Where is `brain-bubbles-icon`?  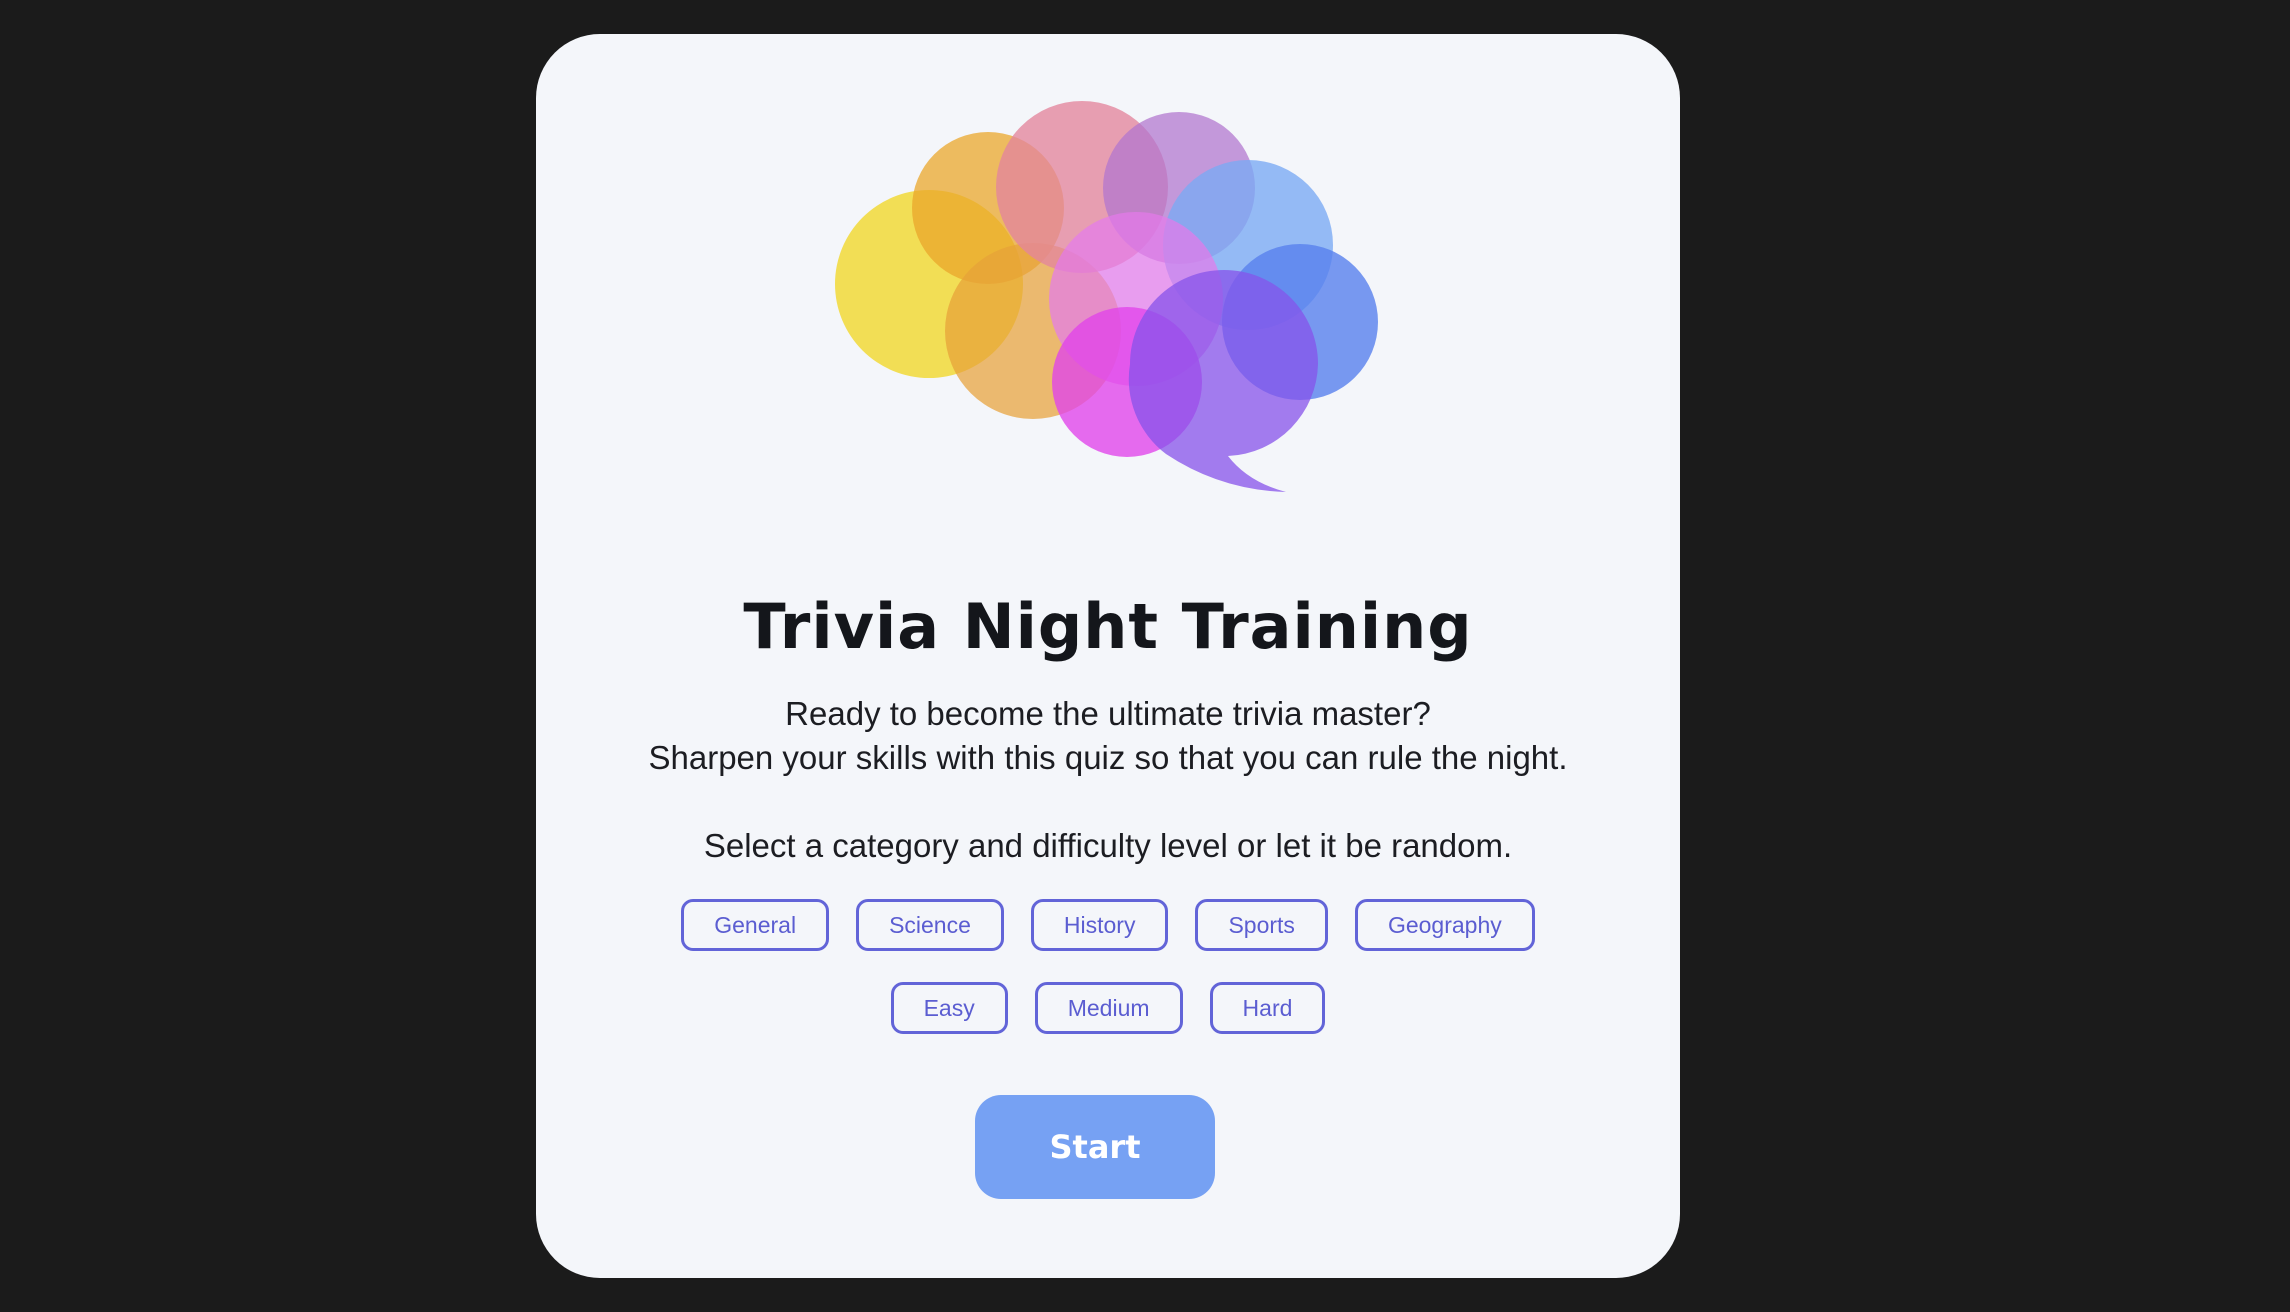
brain-bubbles-icon is located at coordinates (1106, 296).